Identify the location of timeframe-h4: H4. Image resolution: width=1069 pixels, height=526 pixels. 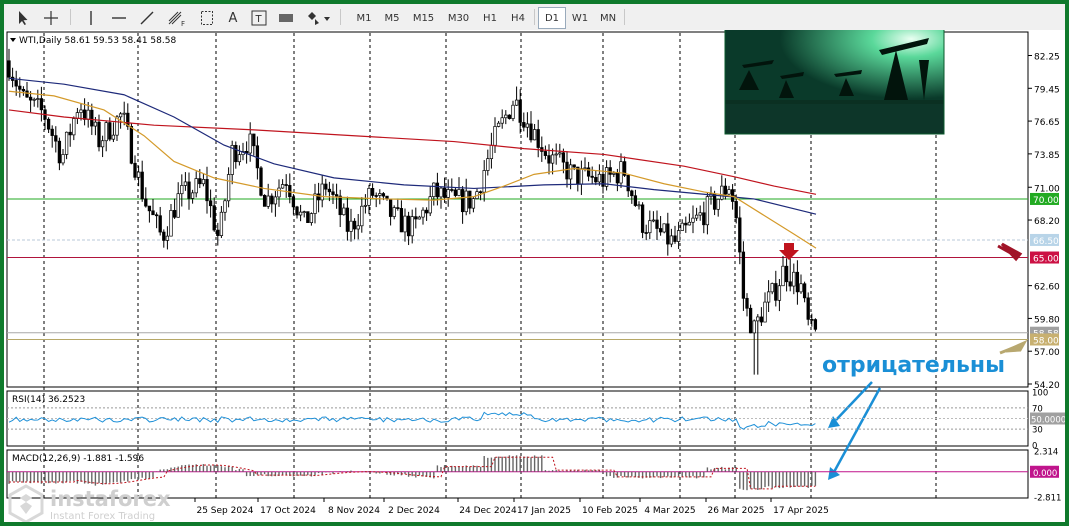
(518, 18).